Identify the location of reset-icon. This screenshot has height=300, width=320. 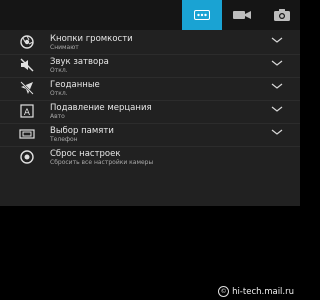
(27, 157).